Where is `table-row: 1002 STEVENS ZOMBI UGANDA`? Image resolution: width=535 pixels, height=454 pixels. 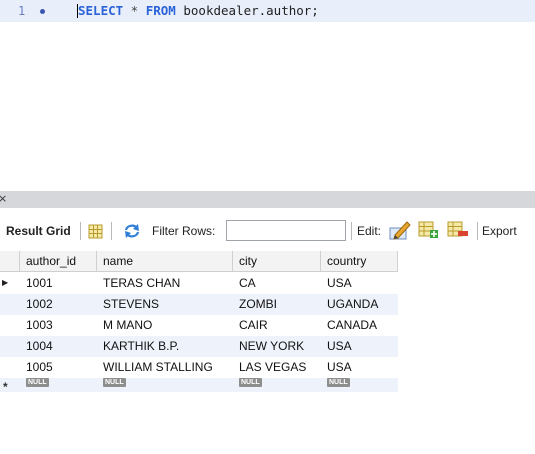
table-row: 1002 STEVENS ZOMBI UGANDA is located at coordinates (199, 304).